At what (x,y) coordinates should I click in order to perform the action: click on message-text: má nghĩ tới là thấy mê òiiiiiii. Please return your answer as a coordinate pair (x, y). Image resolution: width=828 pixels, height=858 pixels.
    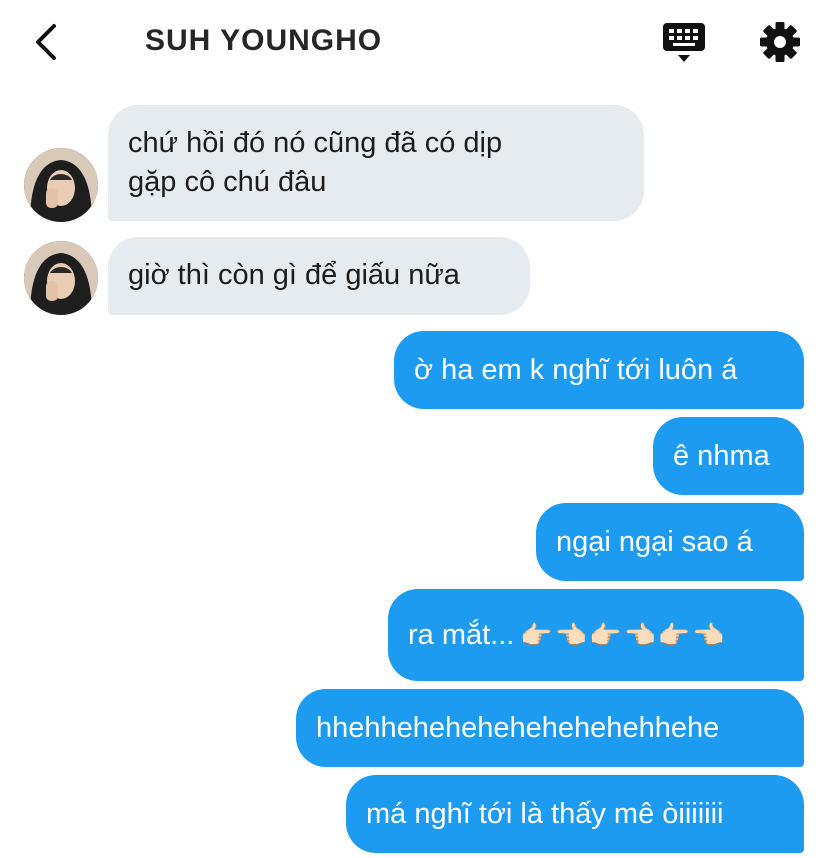
    Looking at the image, I should click on (545, 813).